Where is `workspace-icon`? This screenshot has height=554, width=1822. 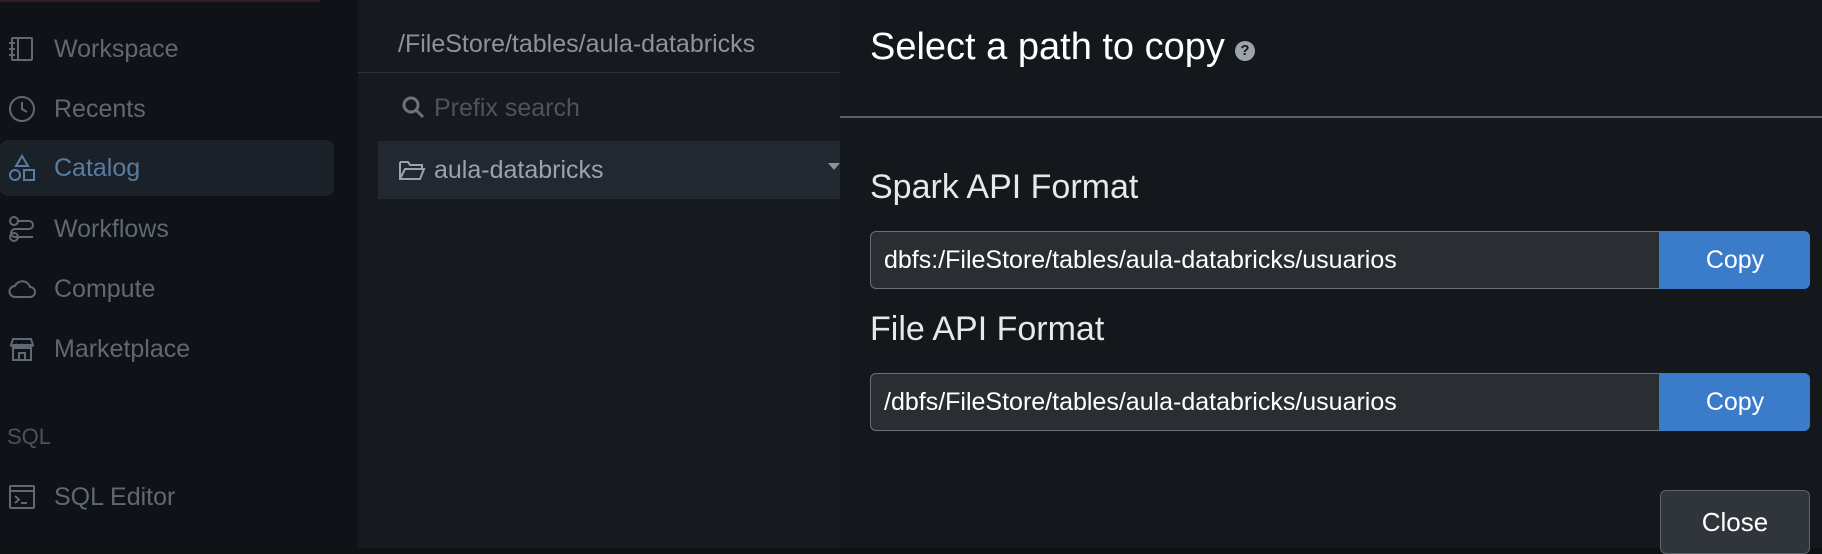 workspace-icon is located at coordinates (22, 49).